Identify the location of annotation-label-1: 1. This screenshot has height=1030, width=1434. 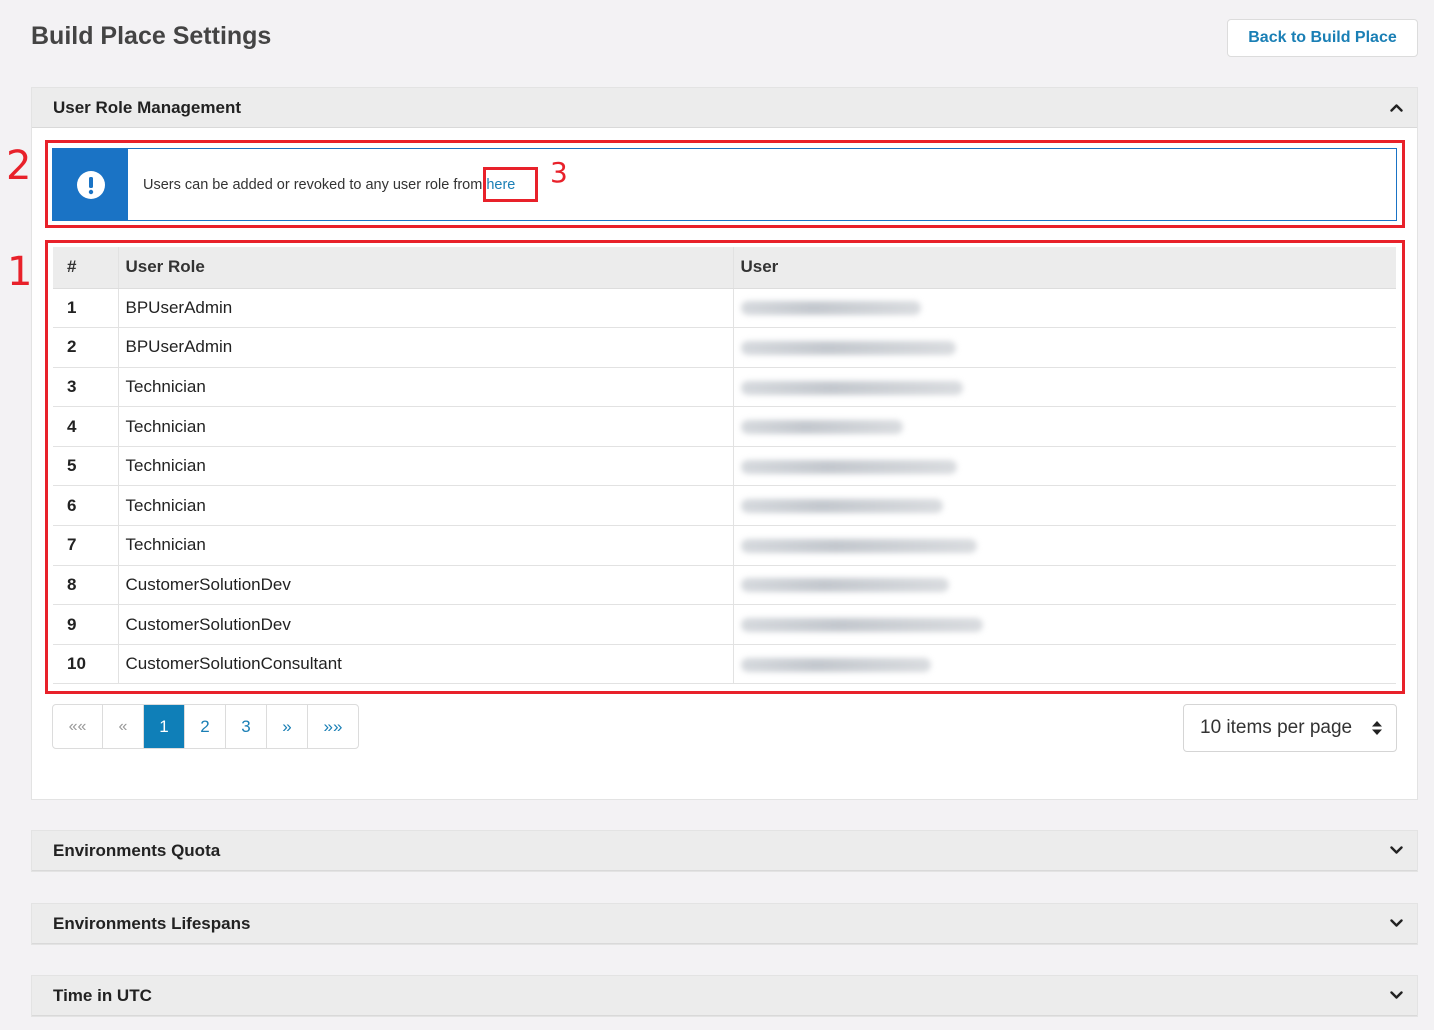
(20, 272).